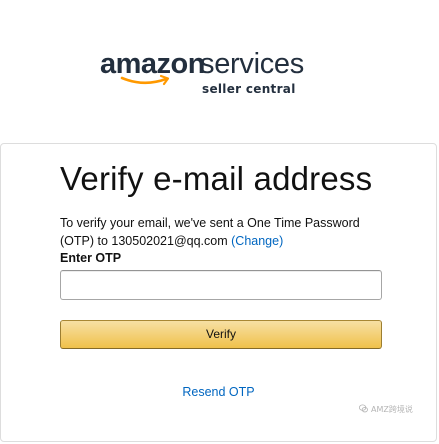  What do you see at coordinates (216, 178) in the screenshot?
I see `page-title: Verify e-mail address` at bounding box center [216, 178].